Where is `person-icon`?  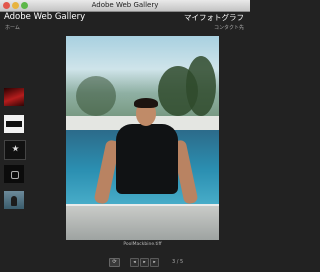
person-icon is located at coordinates (14, 201).